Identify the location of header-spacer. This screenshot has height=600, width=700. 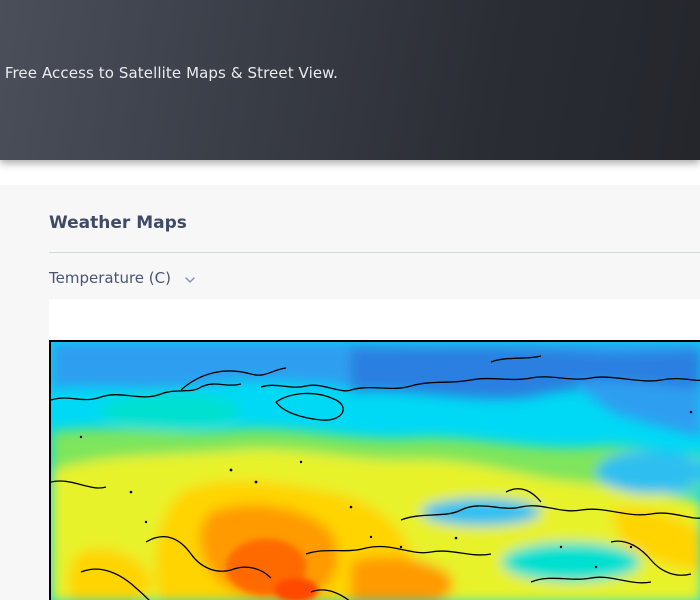
(350, 172).